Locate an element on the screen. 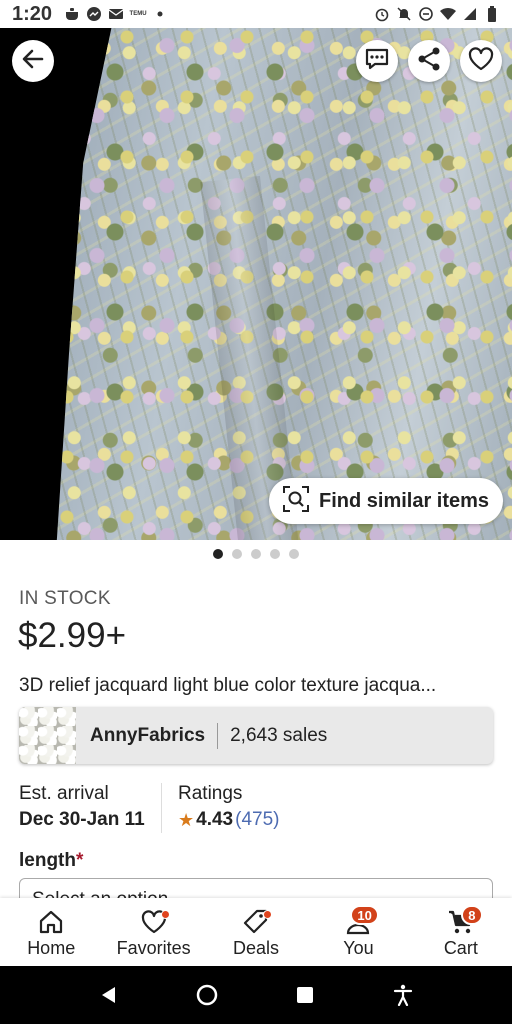  shop-card: AnnyFabrics 2,643 sales is located at coordinates (256, 735).